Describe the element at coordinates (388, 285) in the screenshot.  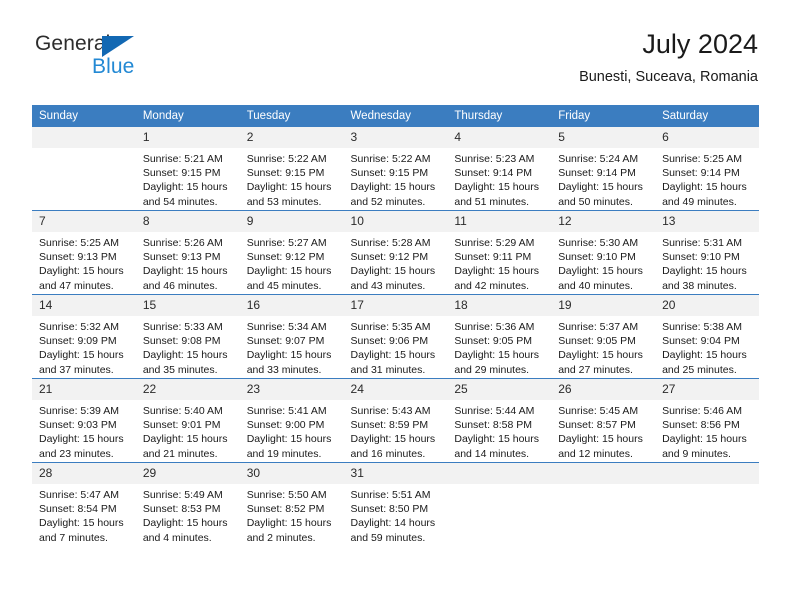
I see `daylight-text-line2: and 43 minutes.` at that location.